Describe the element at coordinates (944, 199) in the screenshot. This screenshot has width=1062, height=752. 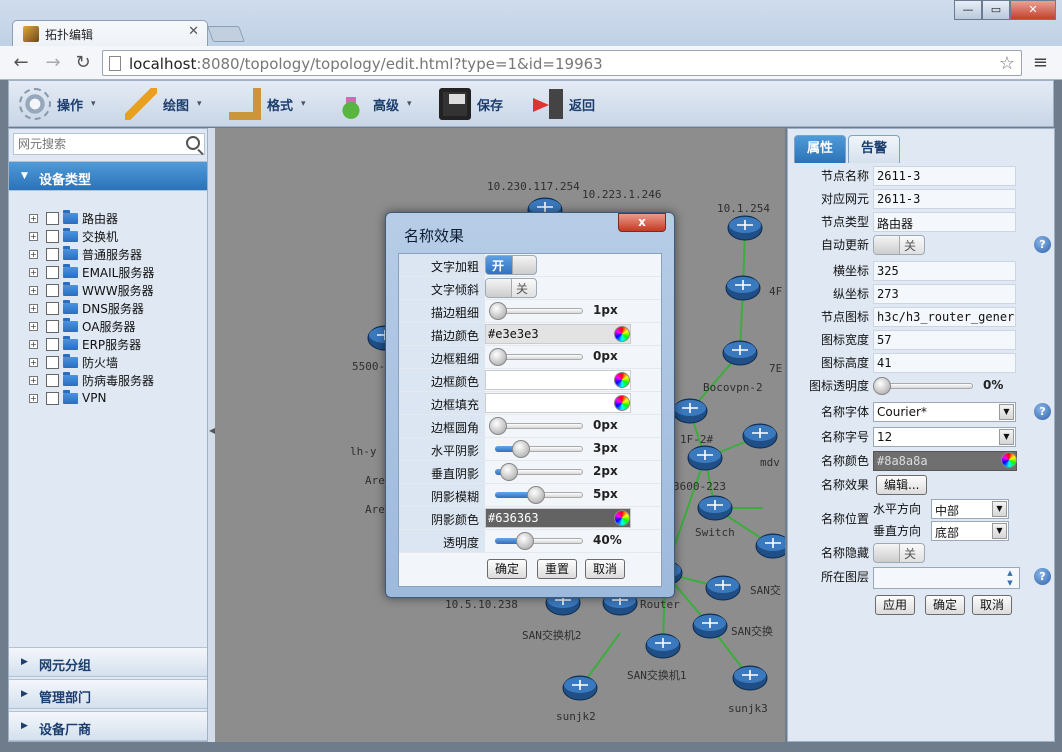
I see `ne-field: 2611-3` at that location.